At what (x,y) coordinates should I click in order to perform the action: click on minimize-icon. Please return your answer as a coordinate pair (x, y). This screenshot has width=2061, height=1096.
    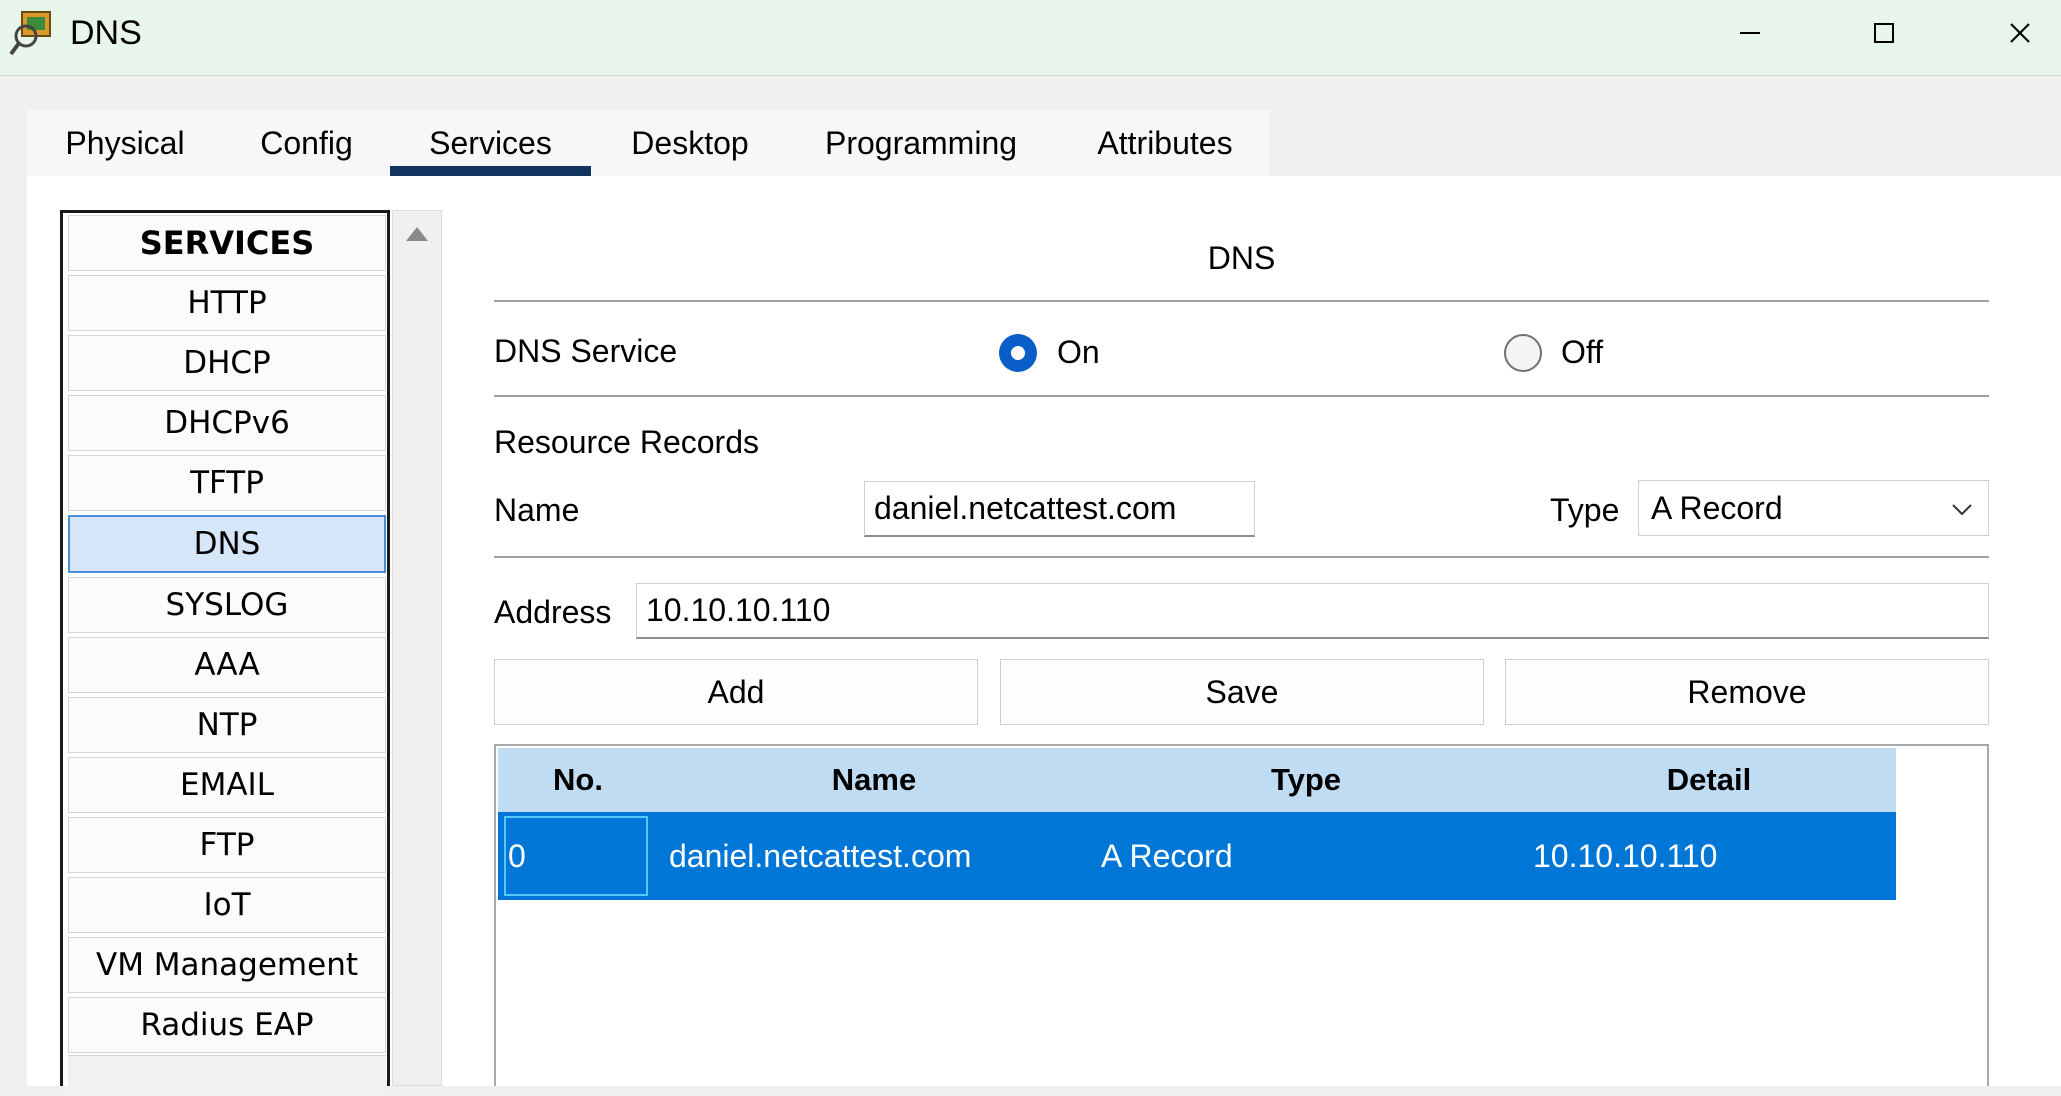
    Looking at the image, I should click on (1750, 32).